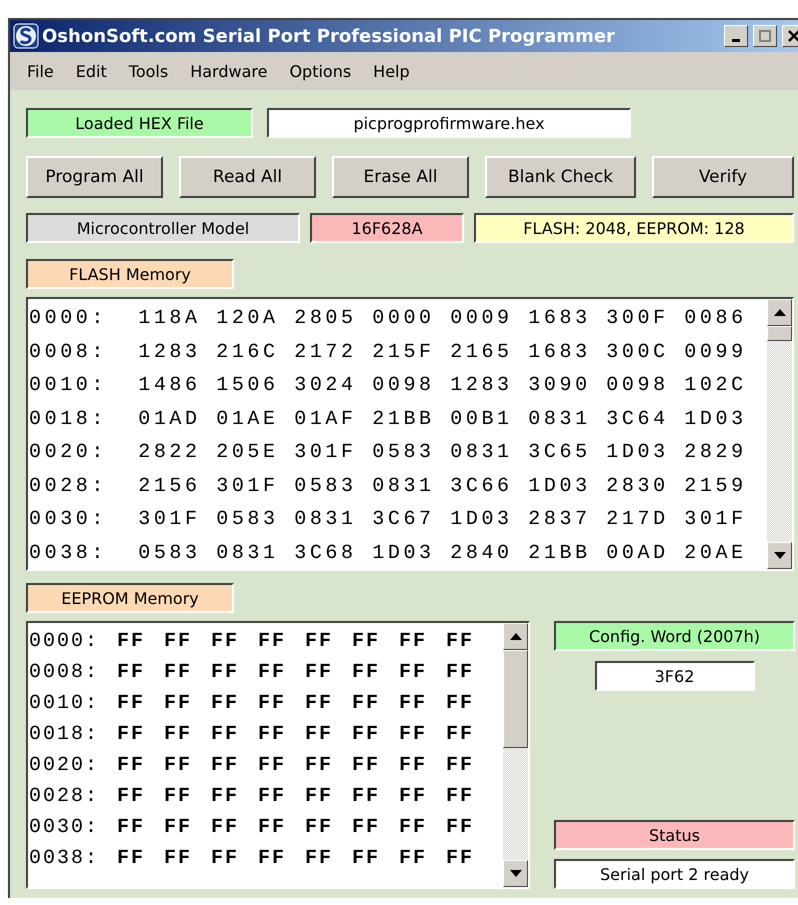 This screenshot has height=905, width=798. What do you see at coordinates (388, 419) in the screenshot?
I see `flash-memory-row-text: 0018: 01AD 01AE 01AF 21BB 00B1 0831 3C64 1D03` at bounding box center [388, 419].